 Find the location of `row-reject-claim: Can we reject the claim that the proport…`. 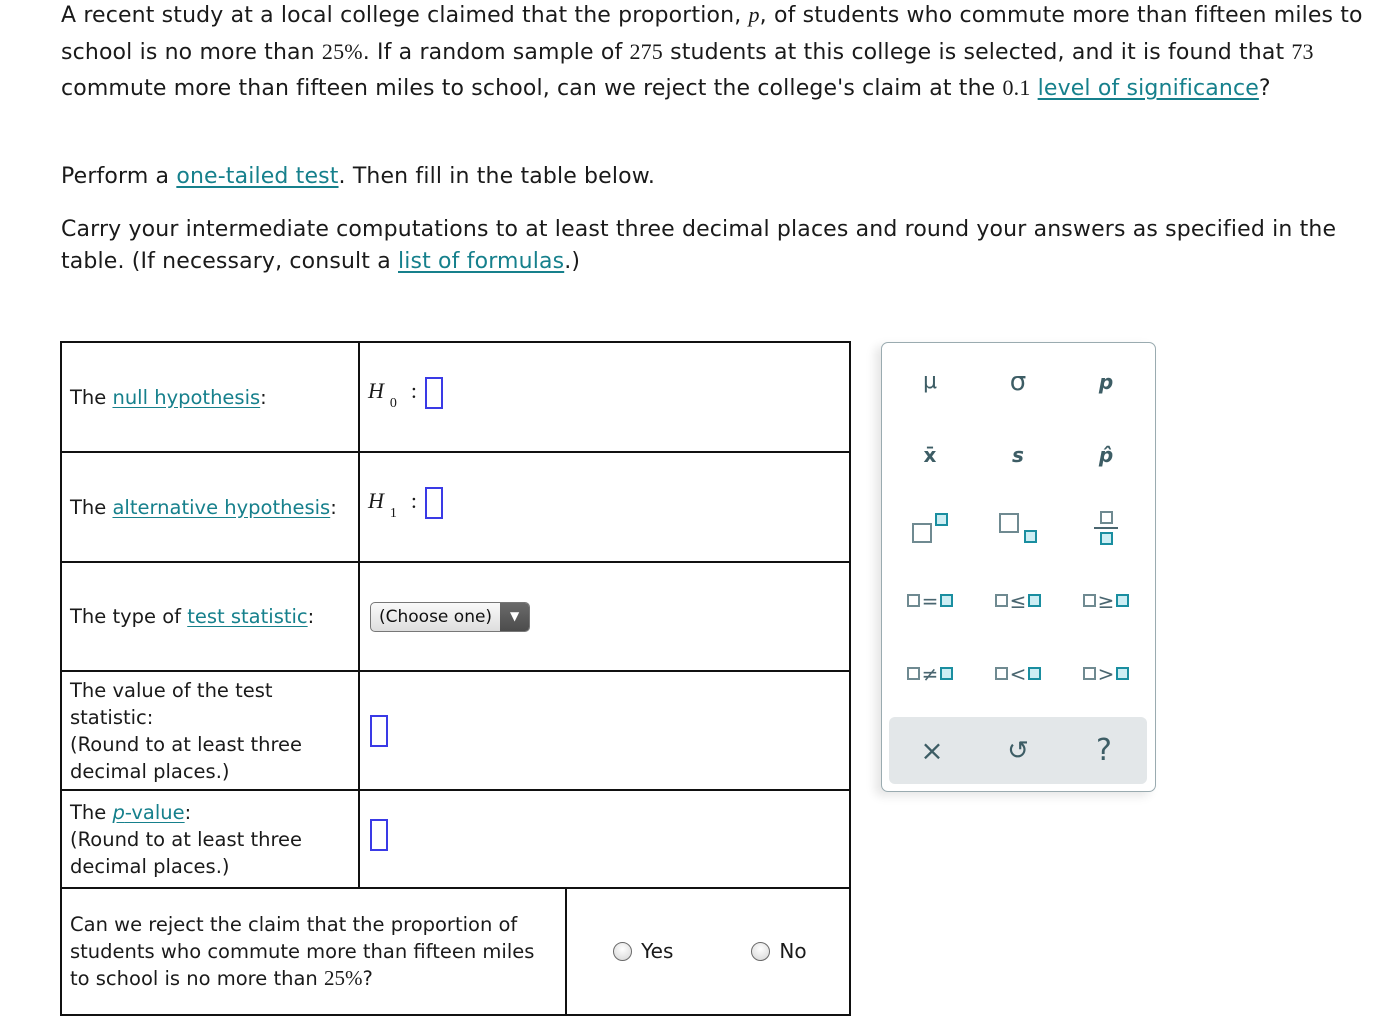

row-reject-claim: Can we reject the claim that the proport… is located at coordinates (455, 951).